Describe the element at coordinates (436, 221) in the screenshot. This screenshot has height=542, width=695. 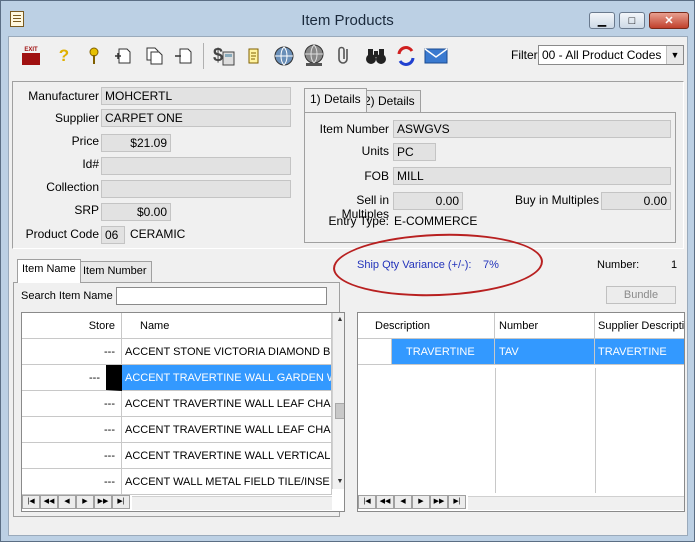
I see `entry-type-value: E-COMMERCE` at that location.